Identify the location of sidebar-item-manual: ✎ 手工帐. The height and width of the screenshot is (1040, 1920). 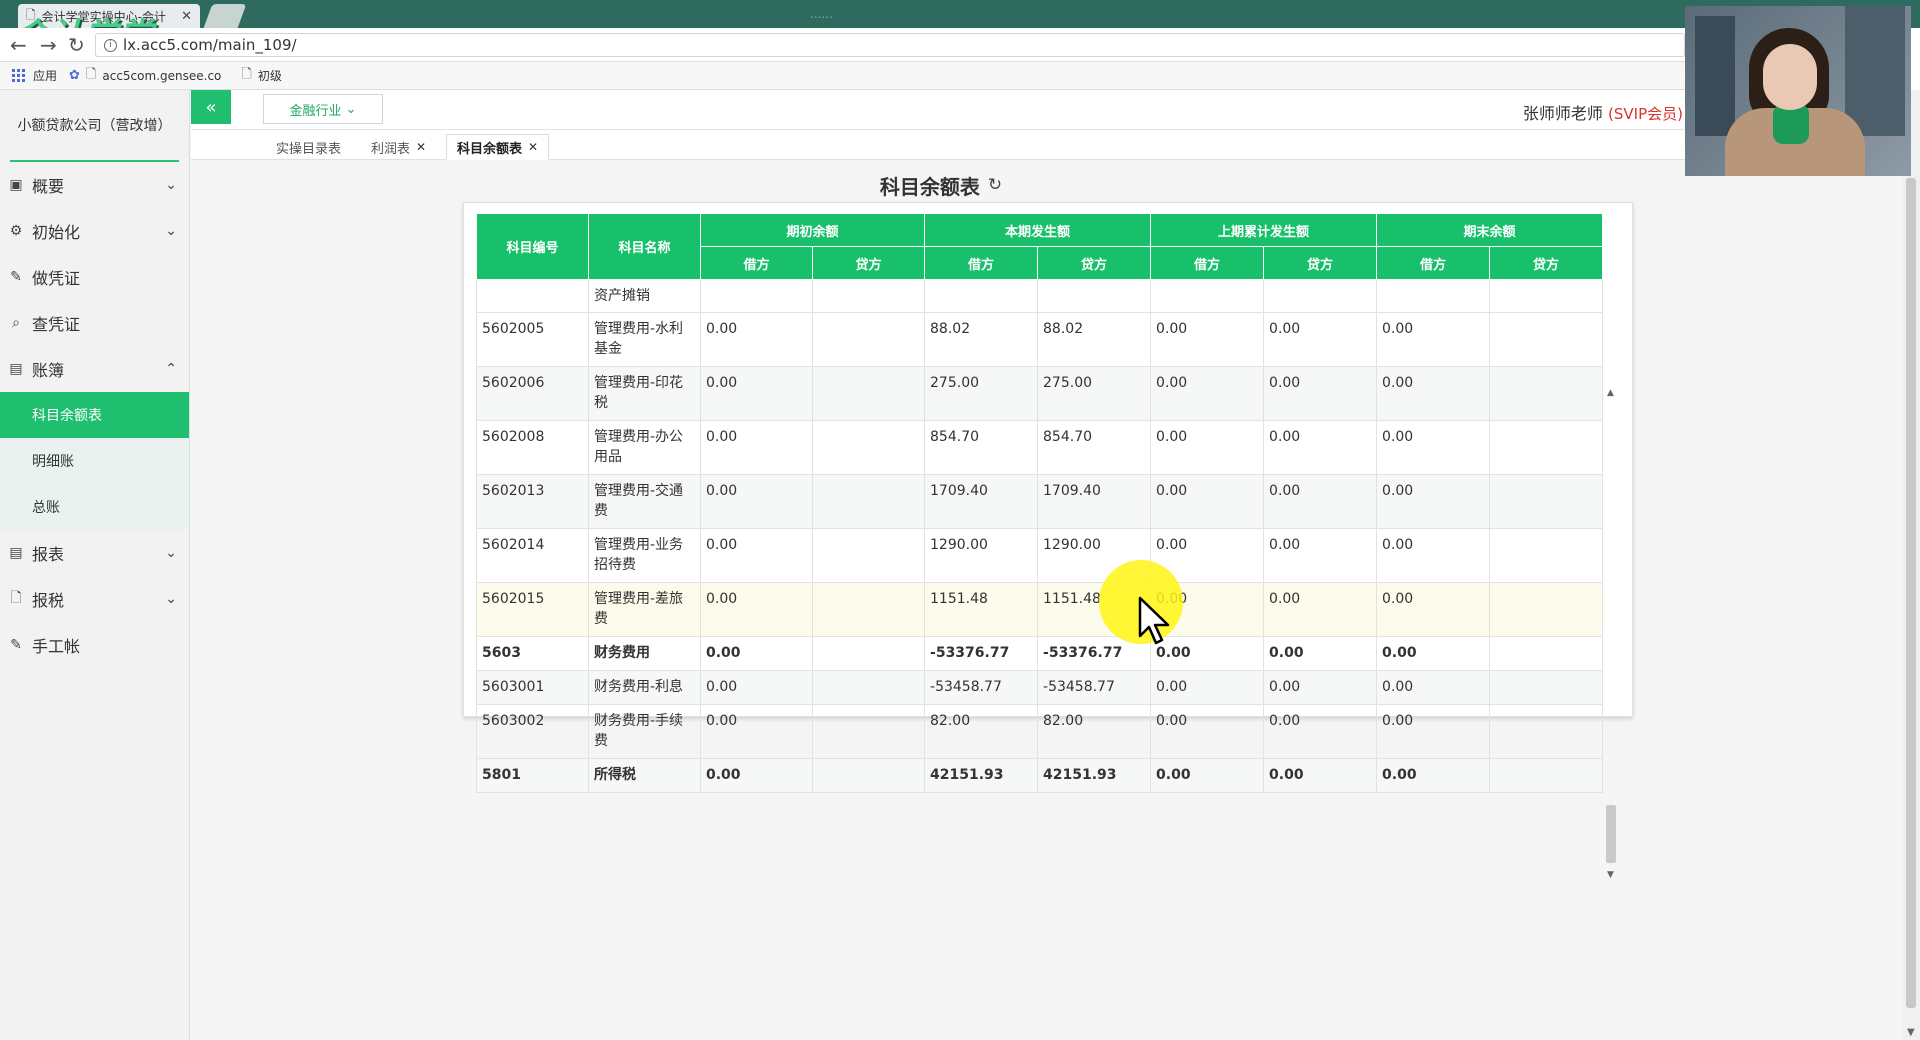
(94, 645).